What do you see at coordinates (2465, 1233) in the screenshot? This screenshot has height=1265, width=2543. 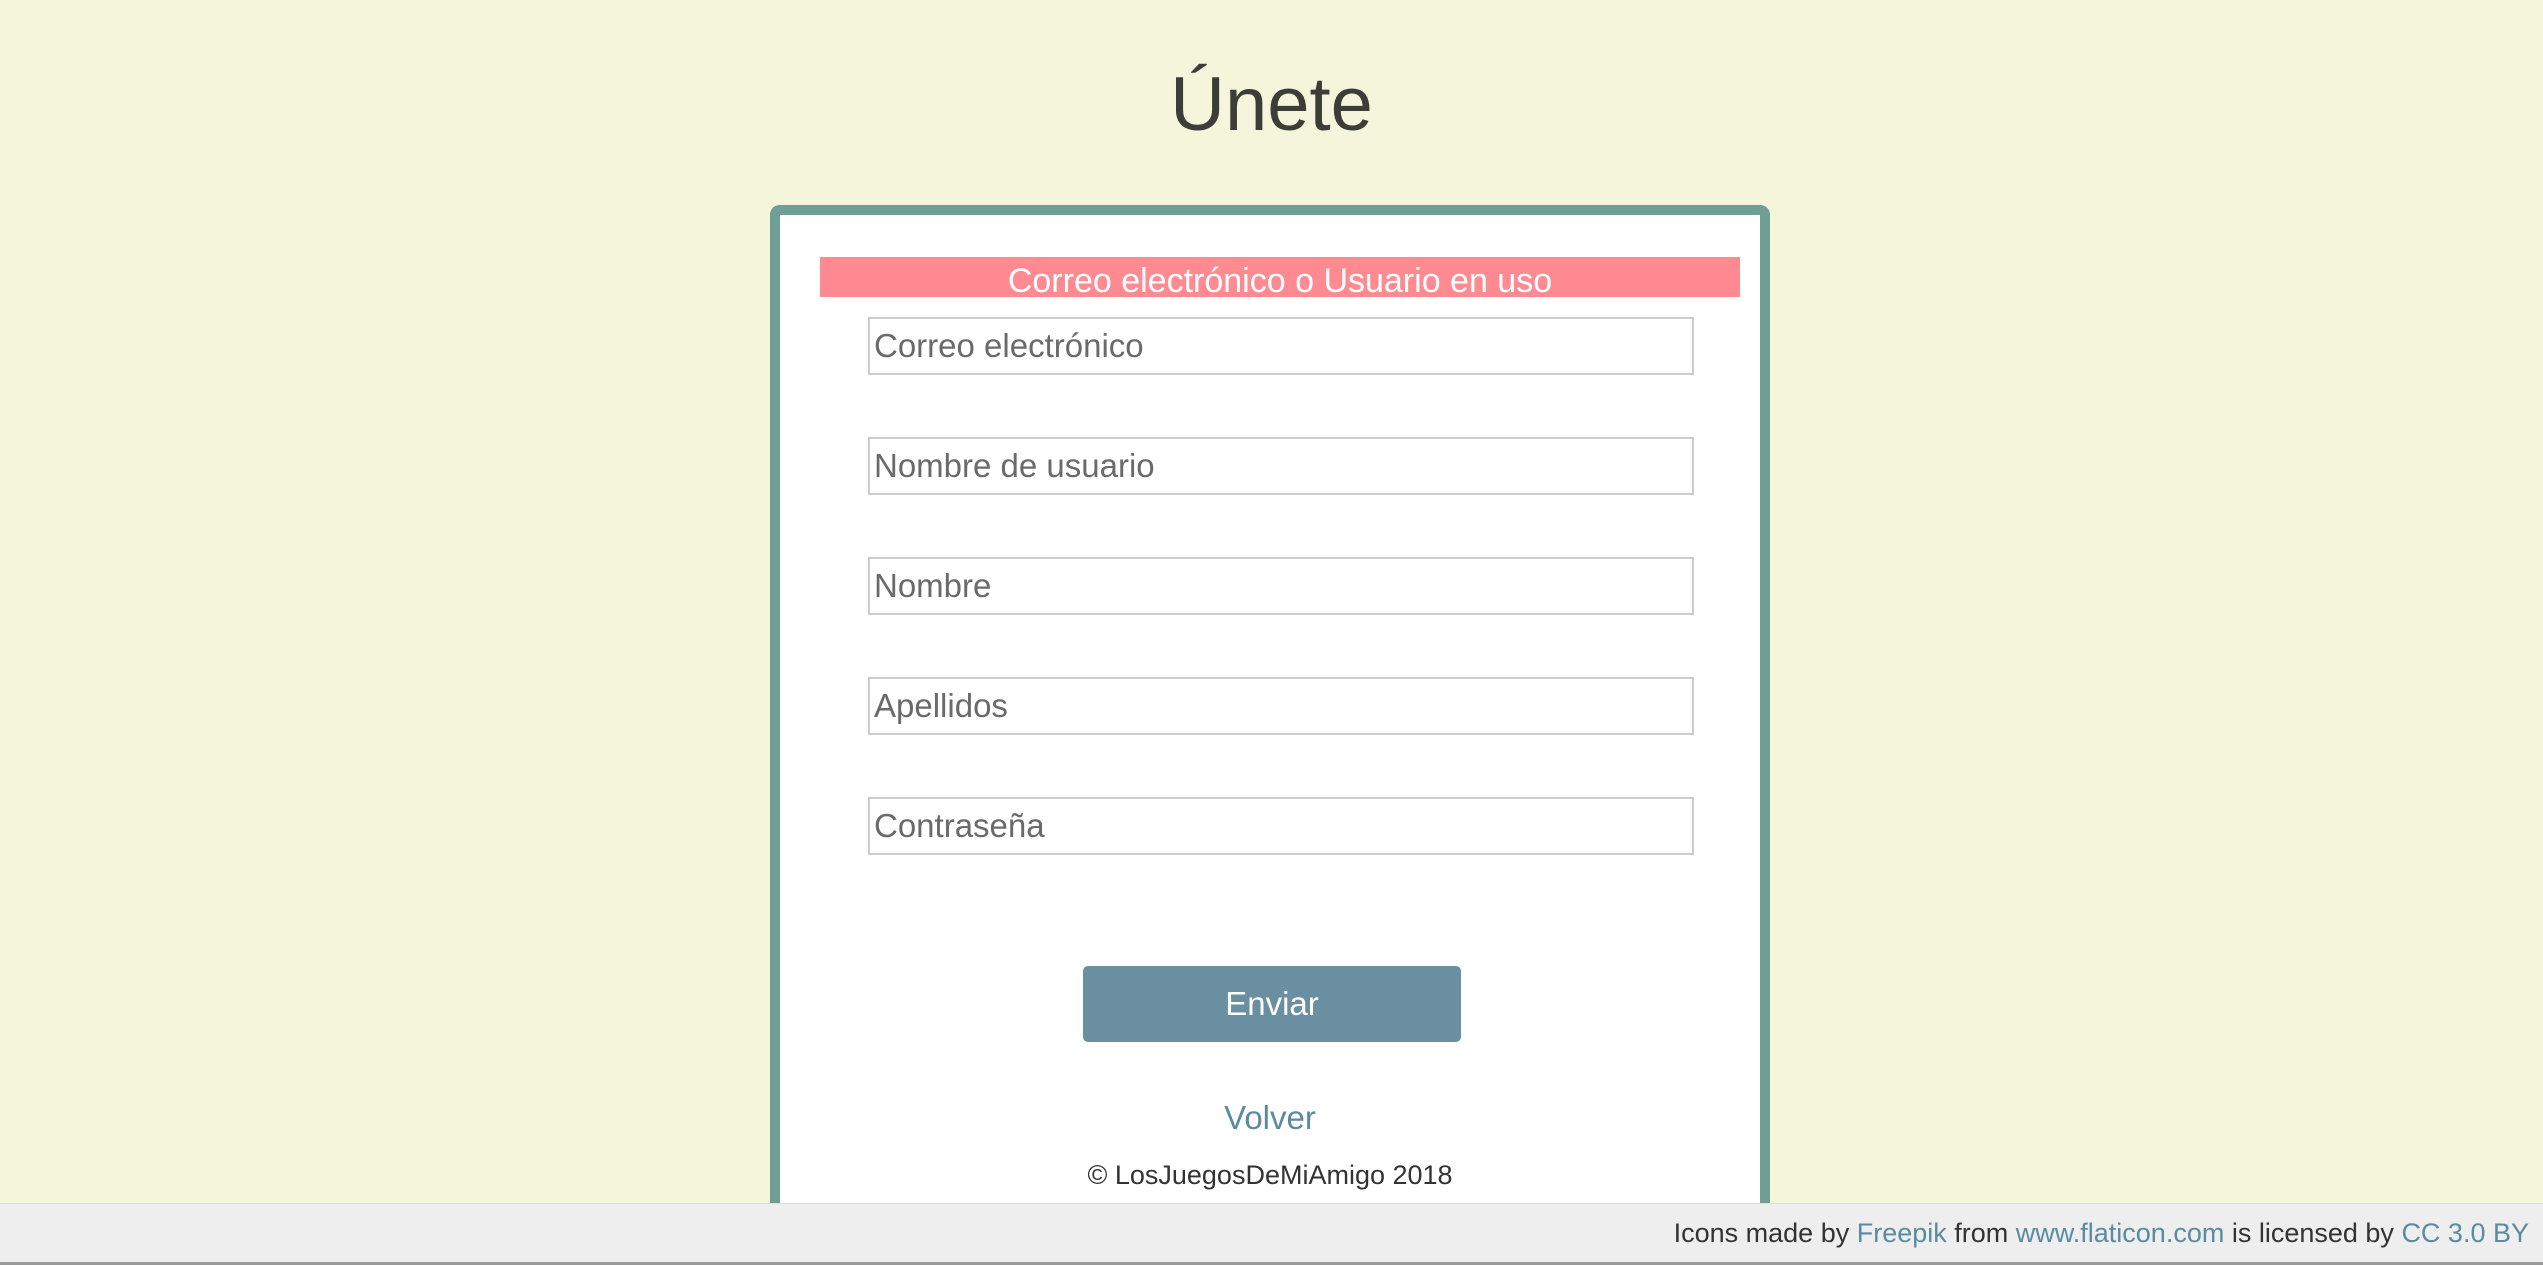 I see `license-link: CC 3.0 BY` at bounding box center [2465, 1233].